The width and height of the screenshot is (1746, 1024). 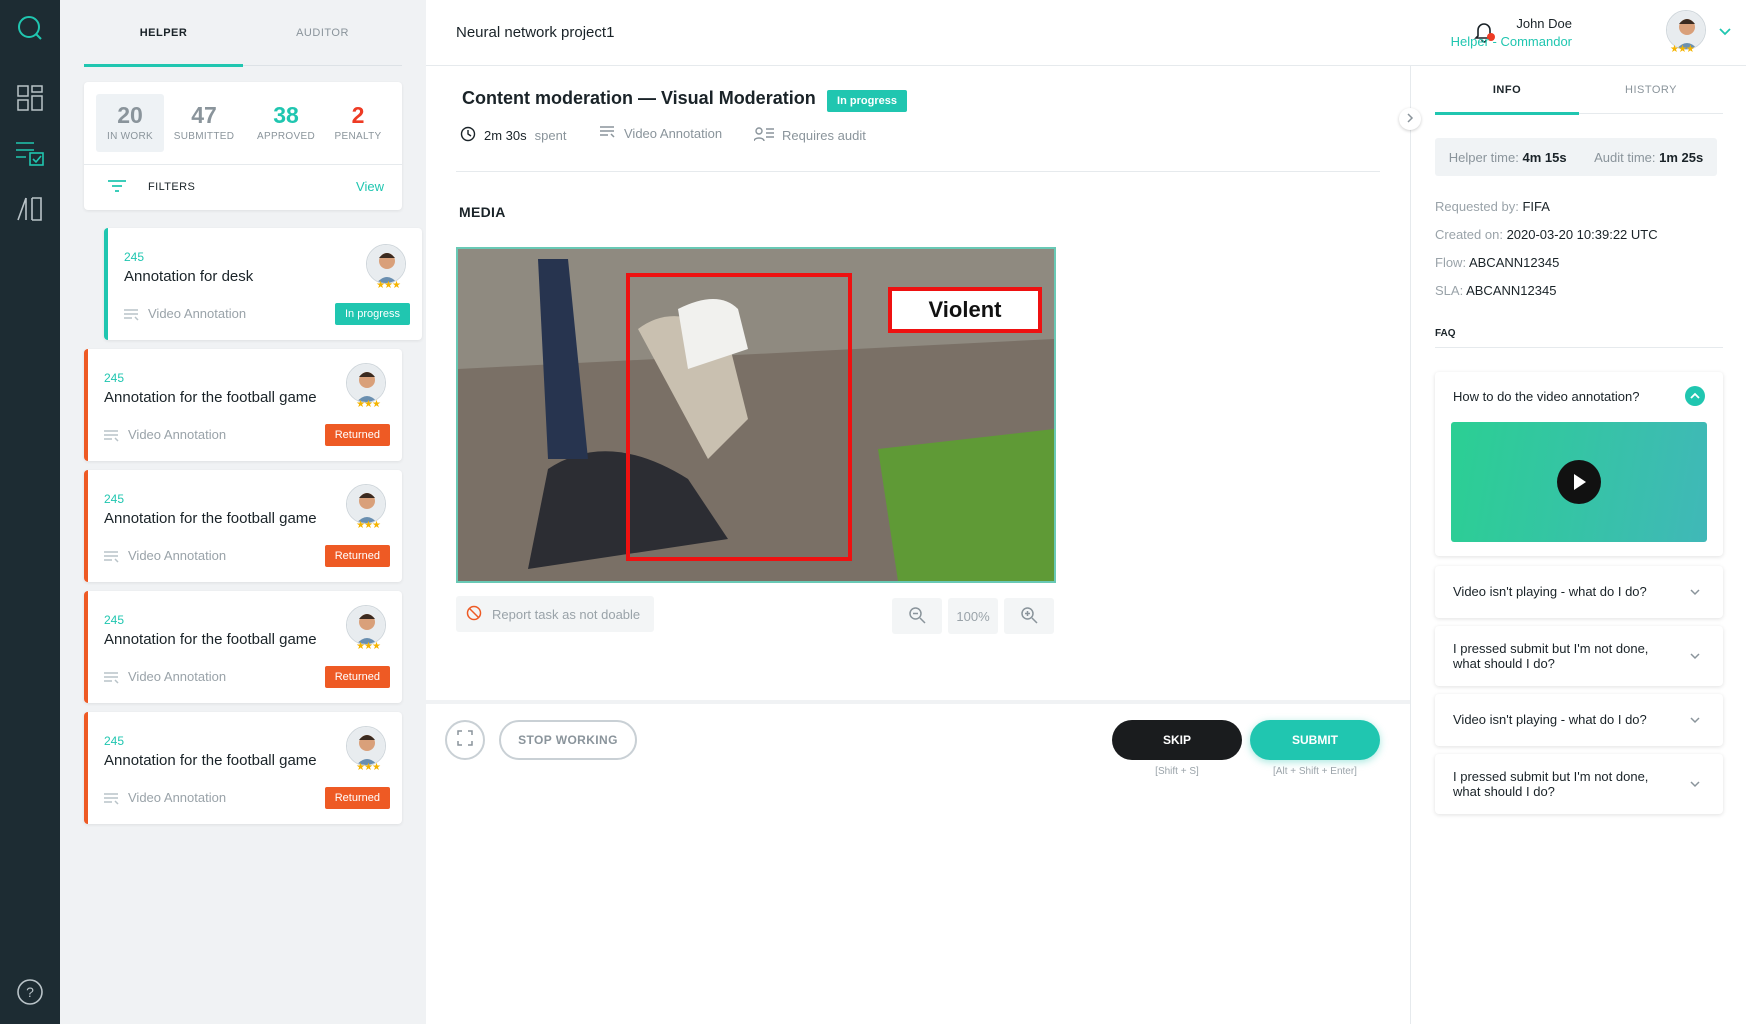 I want to click on requested-by: Requested by: FIFA, so click(x=1492, y=206).